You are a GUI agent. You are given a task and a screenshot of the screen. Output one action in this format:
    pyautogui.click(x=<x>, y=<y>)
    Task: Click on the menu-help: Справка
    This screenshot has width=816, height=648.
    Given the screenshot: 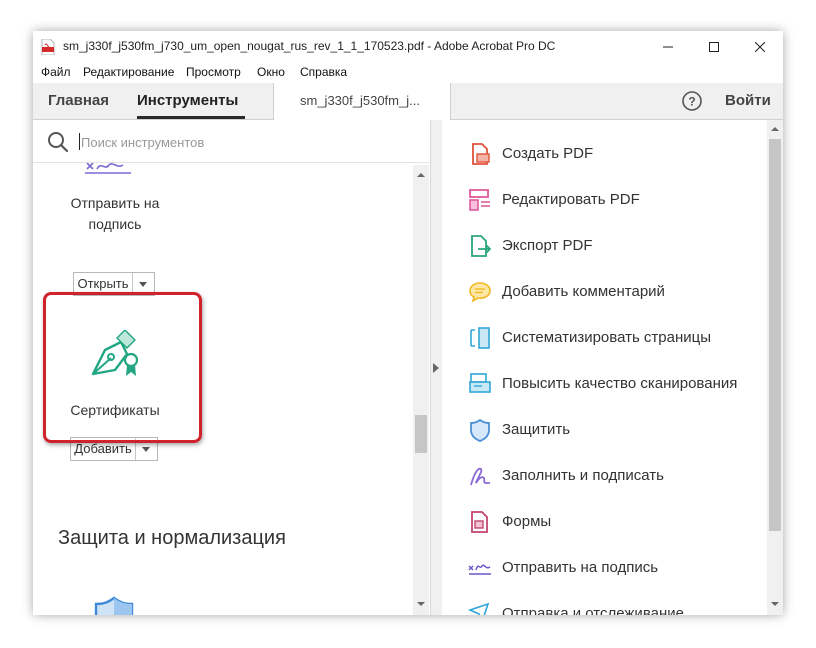 What is the action you would take?
    pyautogui.click(x=323, y=72)
    